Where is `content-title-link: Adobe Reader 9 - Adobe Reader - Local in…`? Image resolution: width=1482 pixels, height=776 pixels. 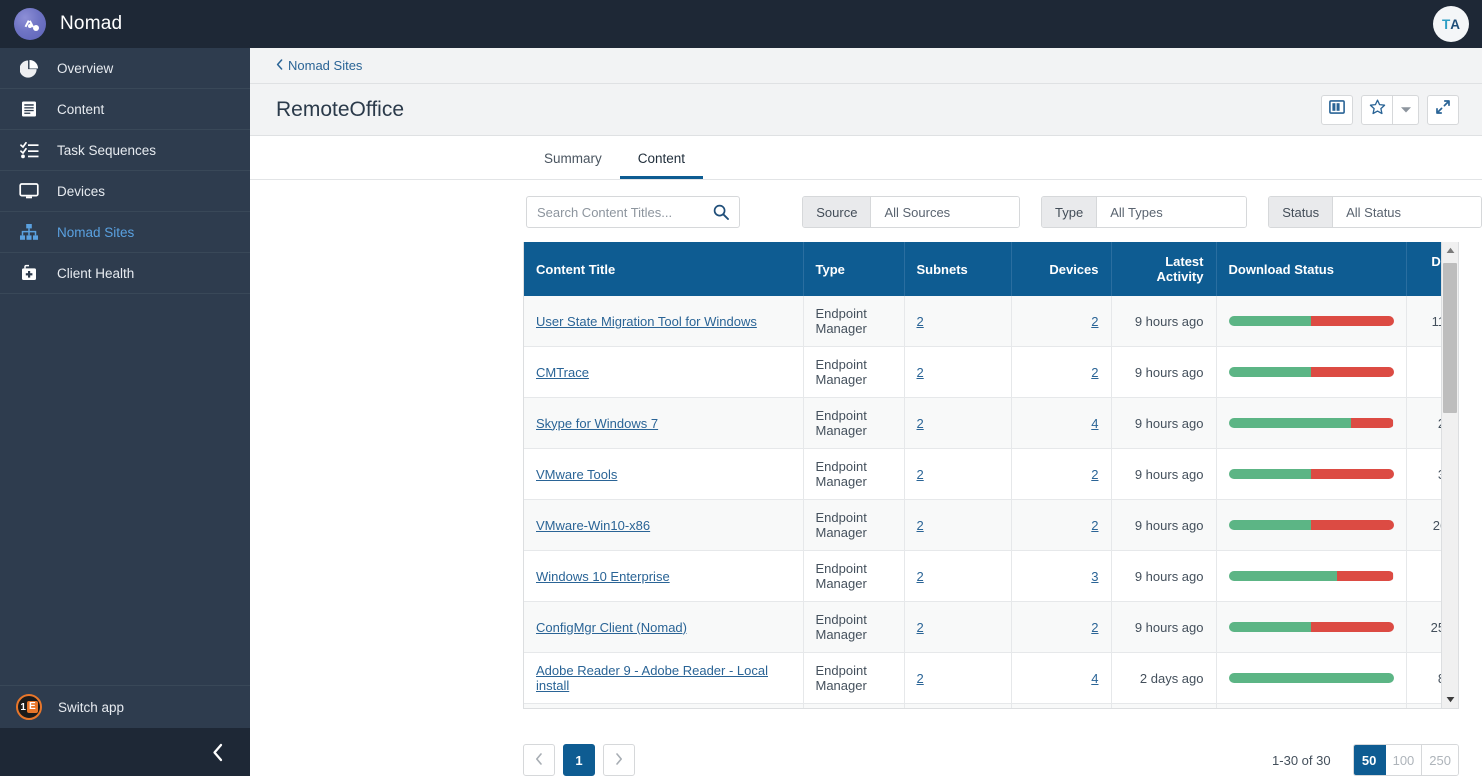
content-title-link: Adobe Reader 9 - Adobe Reader - Local in… is located at coordinates (652, 678).